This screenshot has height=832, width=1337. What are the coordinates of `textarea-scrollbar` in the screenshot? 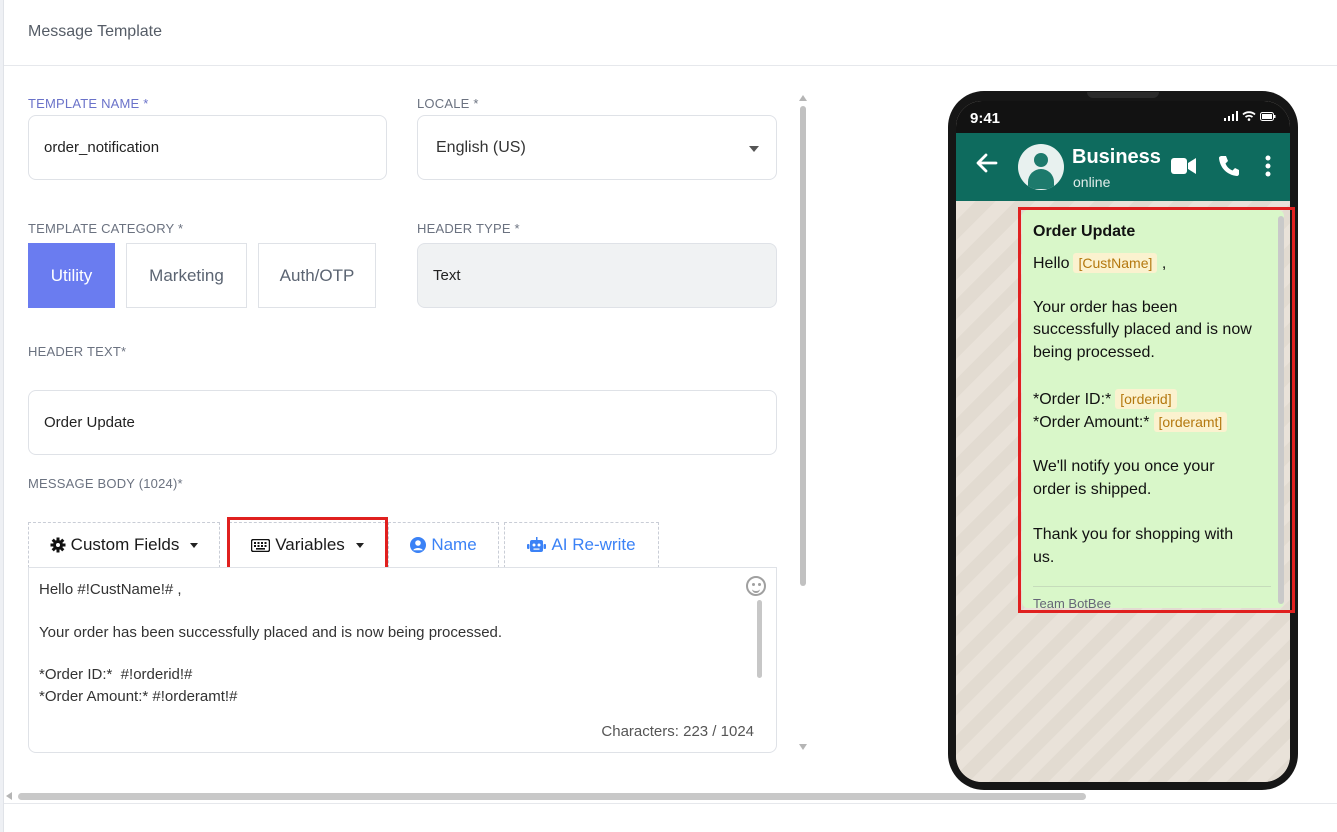 It's located at (759, 639).